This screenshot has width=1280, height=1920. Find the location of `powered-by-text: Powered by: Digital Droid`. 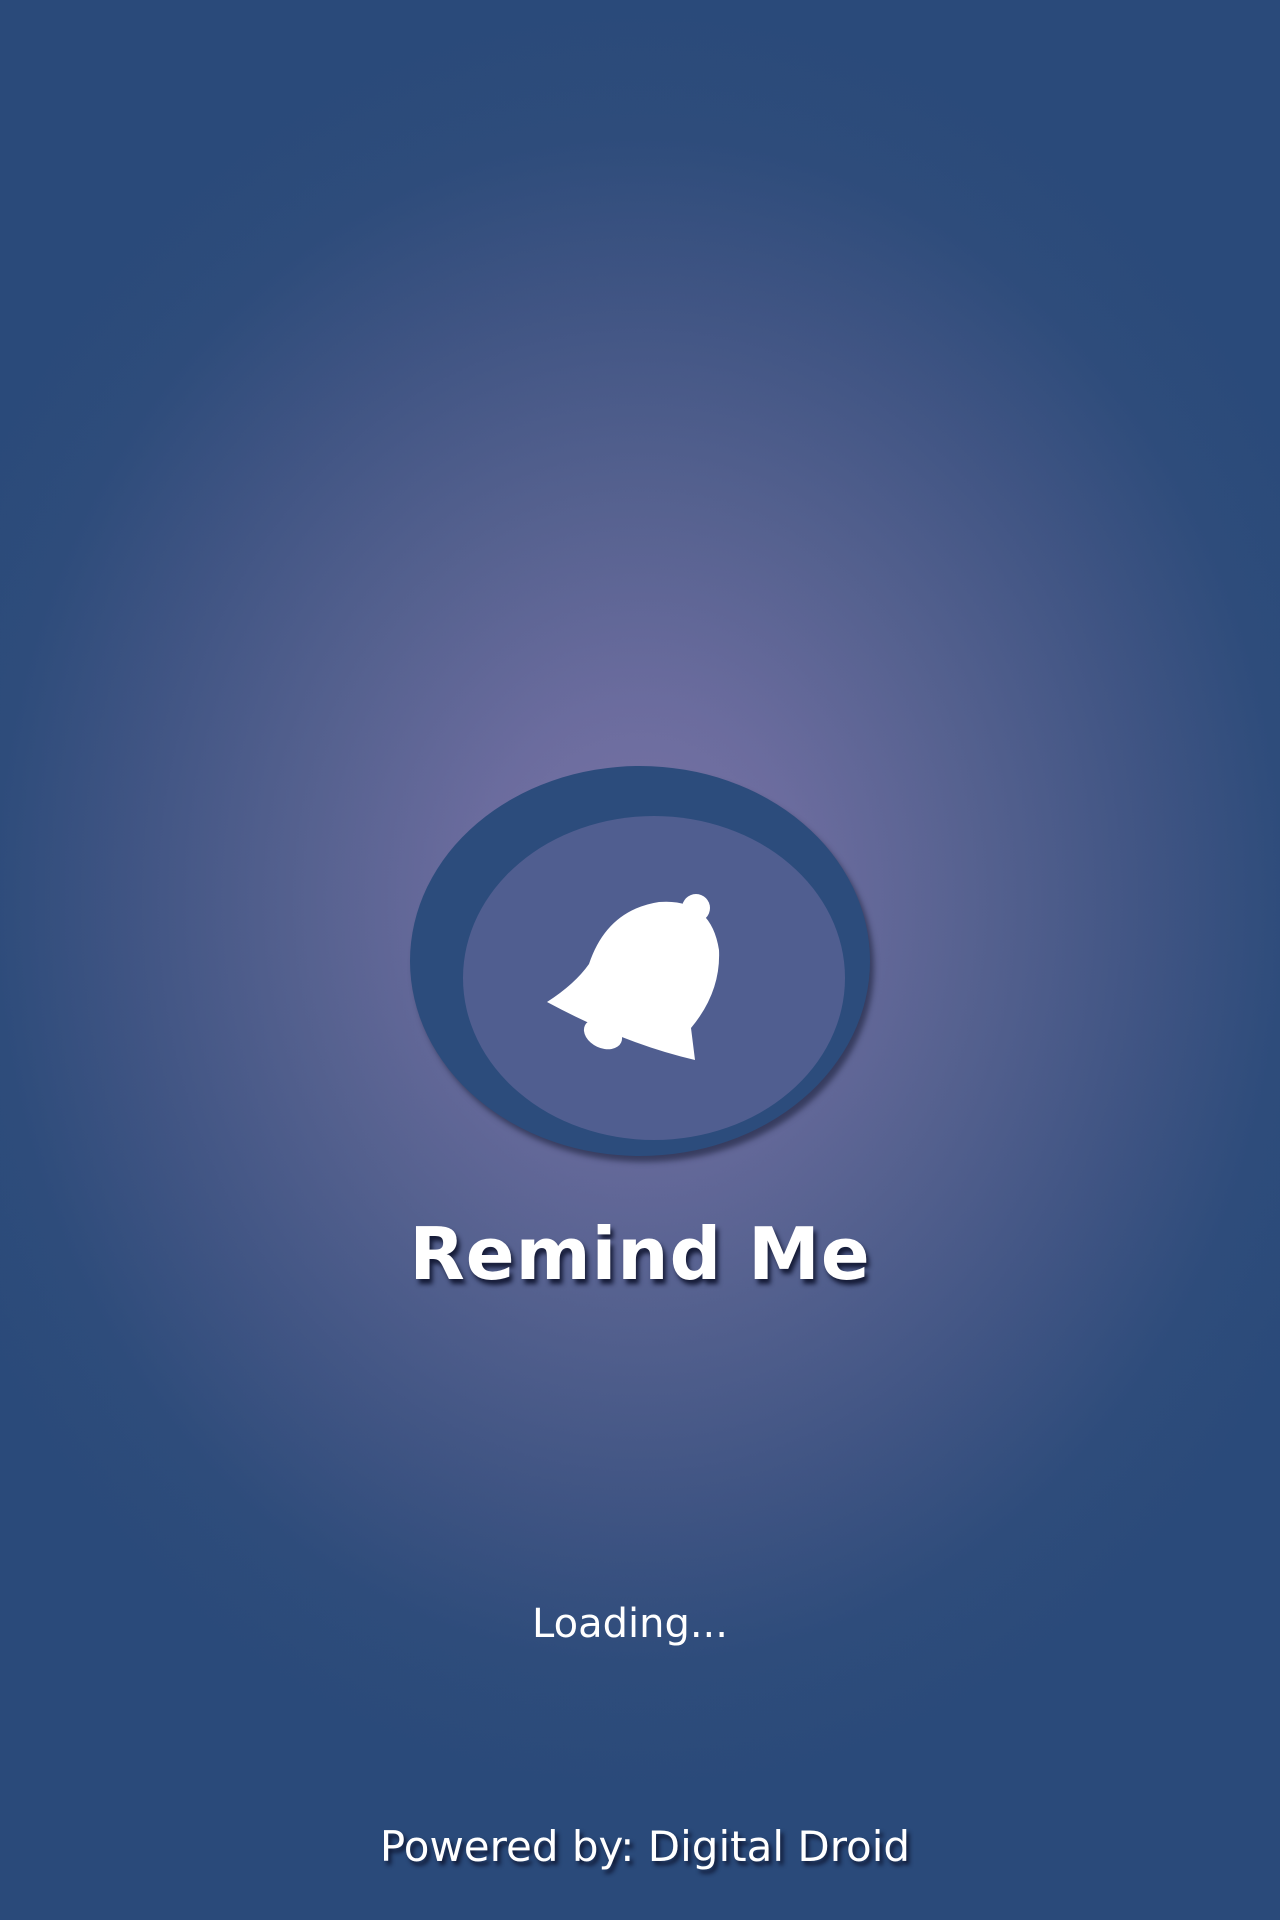

powered-by-text: Powered by: Digital Droid is located at coordinates (645, 1846).